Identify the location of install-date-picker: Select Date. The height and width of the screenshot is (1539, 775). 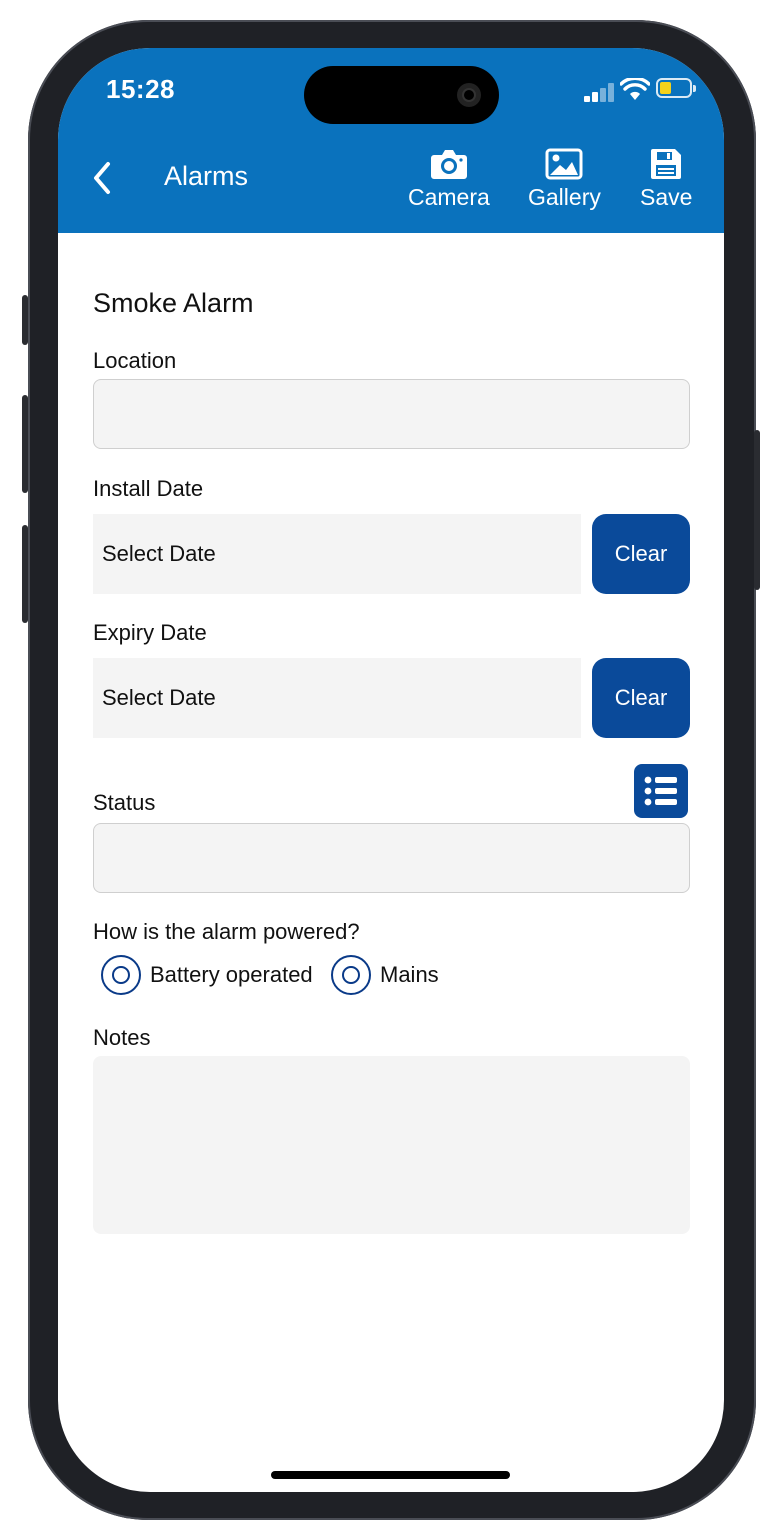
(337, 554).